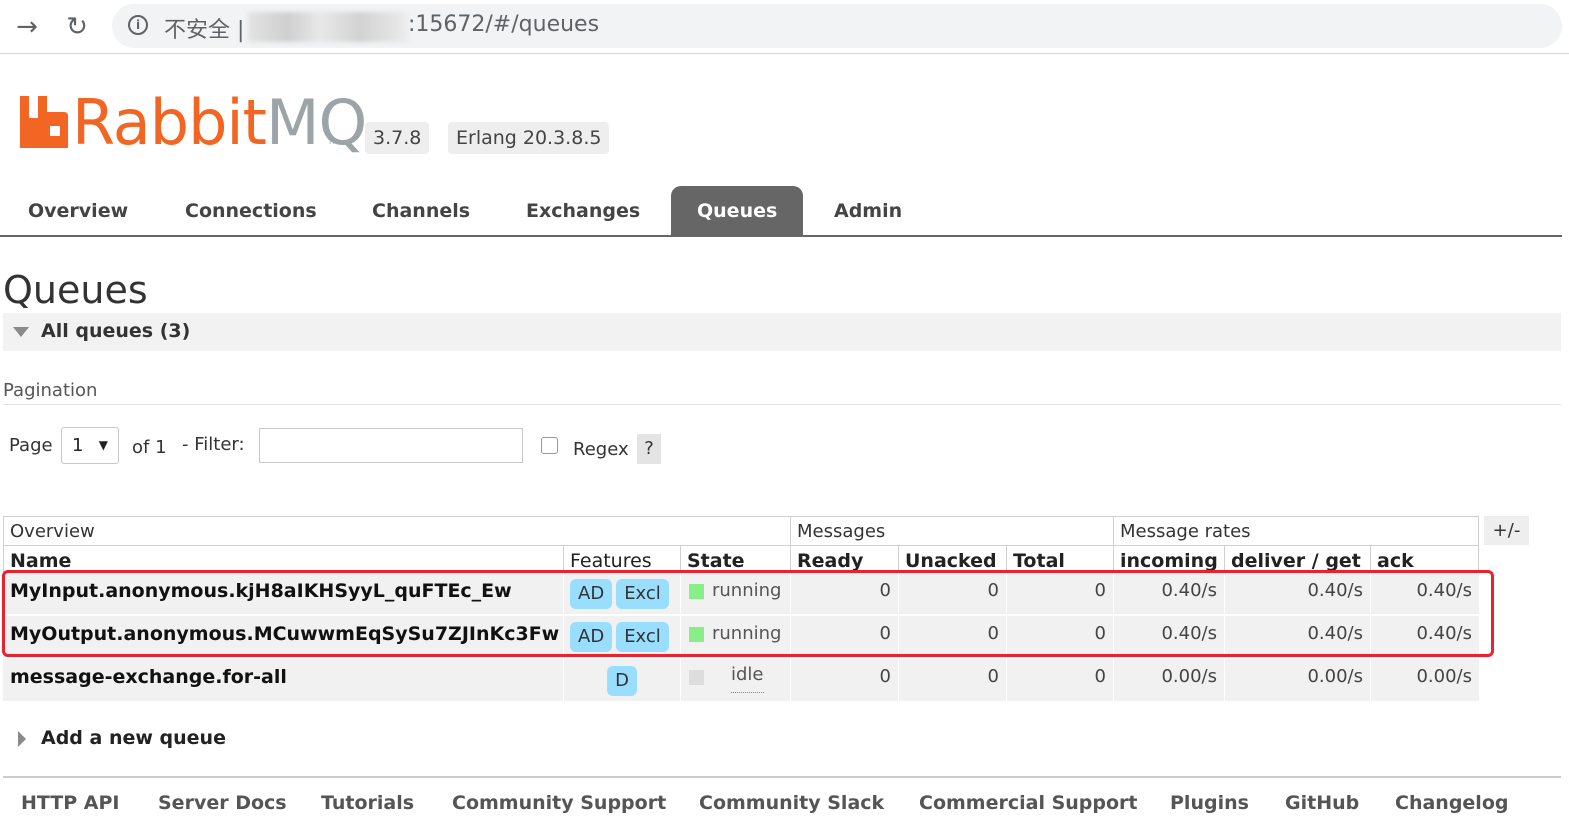 Image resolution: width=1569 pixels, height=826 pixels. What do you see at coordinates (1168, 558) in the screenshot?
I see `column-header-incoming: incoming` at bounding box center [1168, 558].